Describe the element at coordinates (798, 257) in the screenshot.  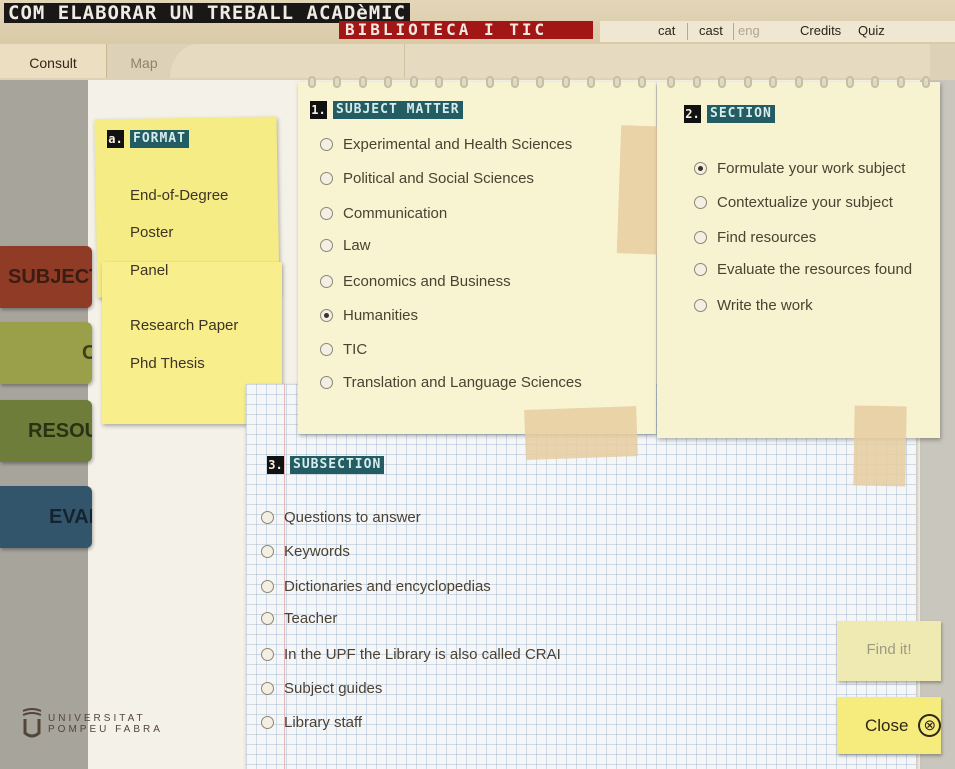
I see `section-card` at that location.